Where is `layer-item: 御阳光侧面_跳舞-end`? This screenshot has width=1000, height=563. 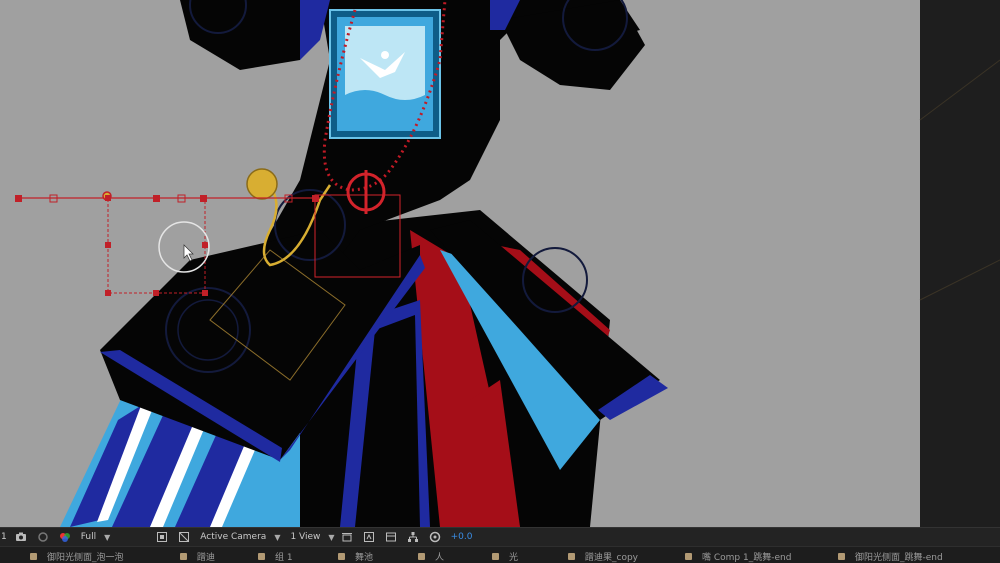 layer-item: 御阳光侧面_跳舞-end is located at coordinates (890, 556).